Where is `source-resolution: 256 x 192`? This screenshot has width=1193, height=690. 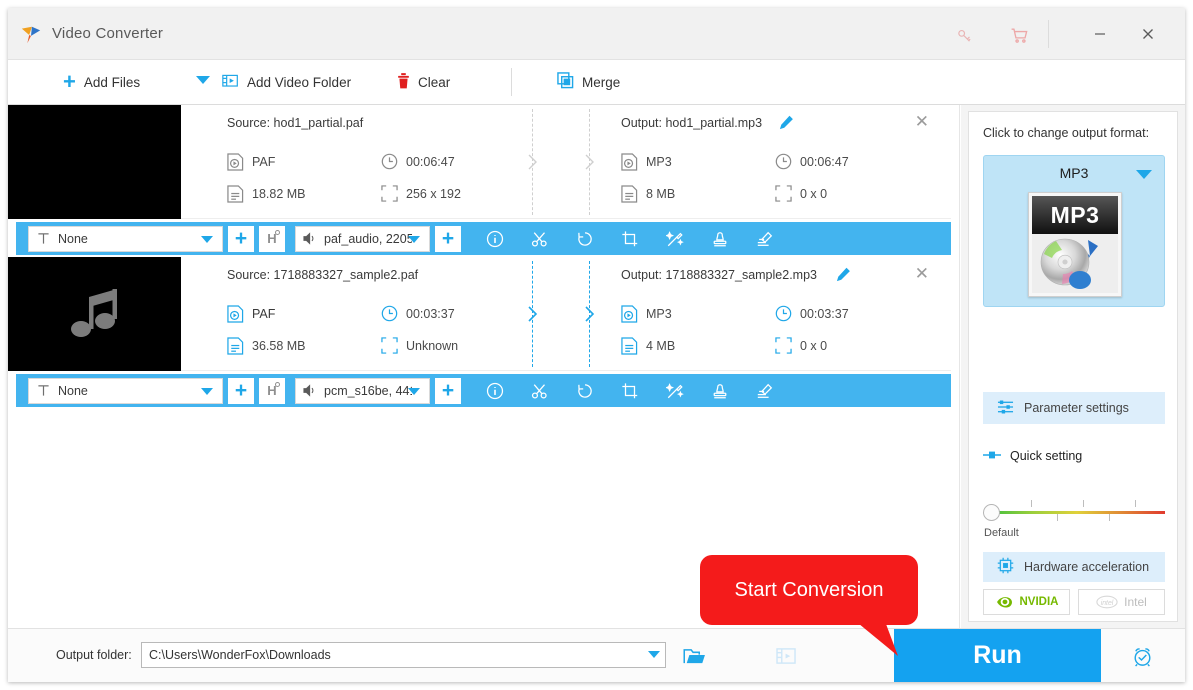
source-resolution: 256 x 192 is located at coordinates (421, 193).